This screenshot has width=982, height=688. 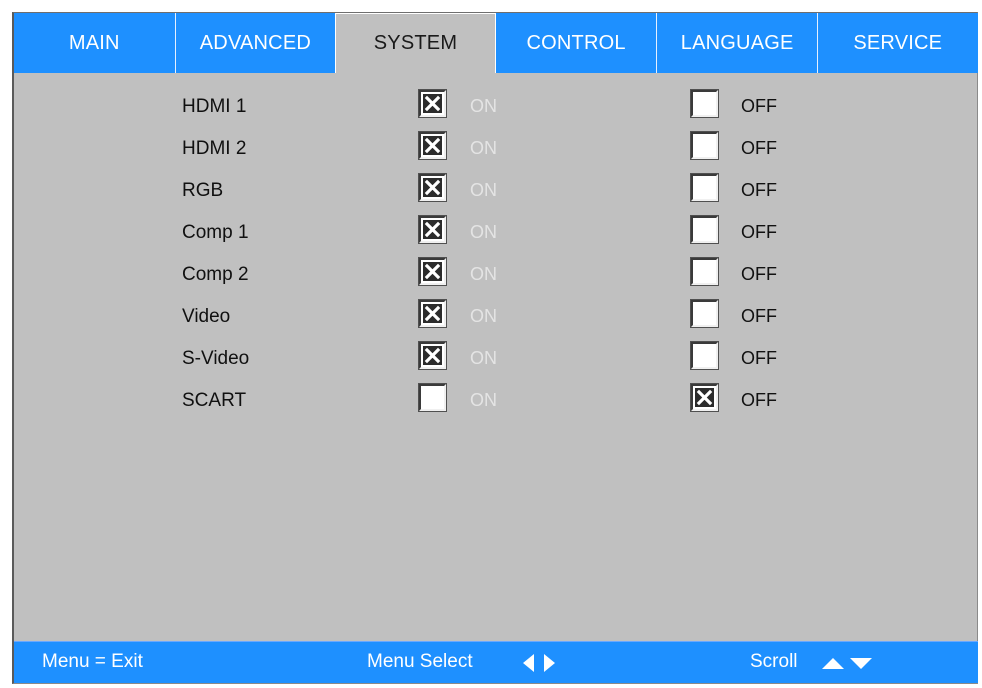 I want to click on tab-control: CONTROL, so click(x=576, y=43).